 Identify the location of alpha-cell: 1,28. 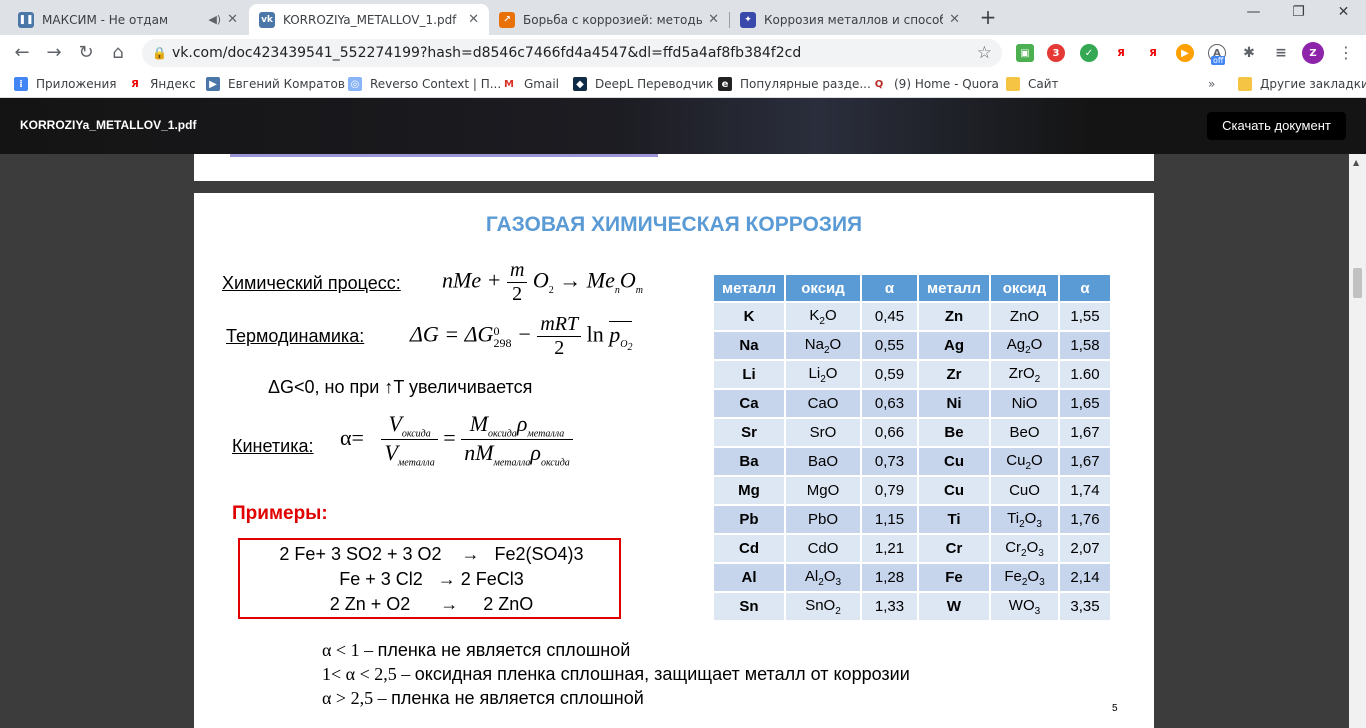
(889, 577).